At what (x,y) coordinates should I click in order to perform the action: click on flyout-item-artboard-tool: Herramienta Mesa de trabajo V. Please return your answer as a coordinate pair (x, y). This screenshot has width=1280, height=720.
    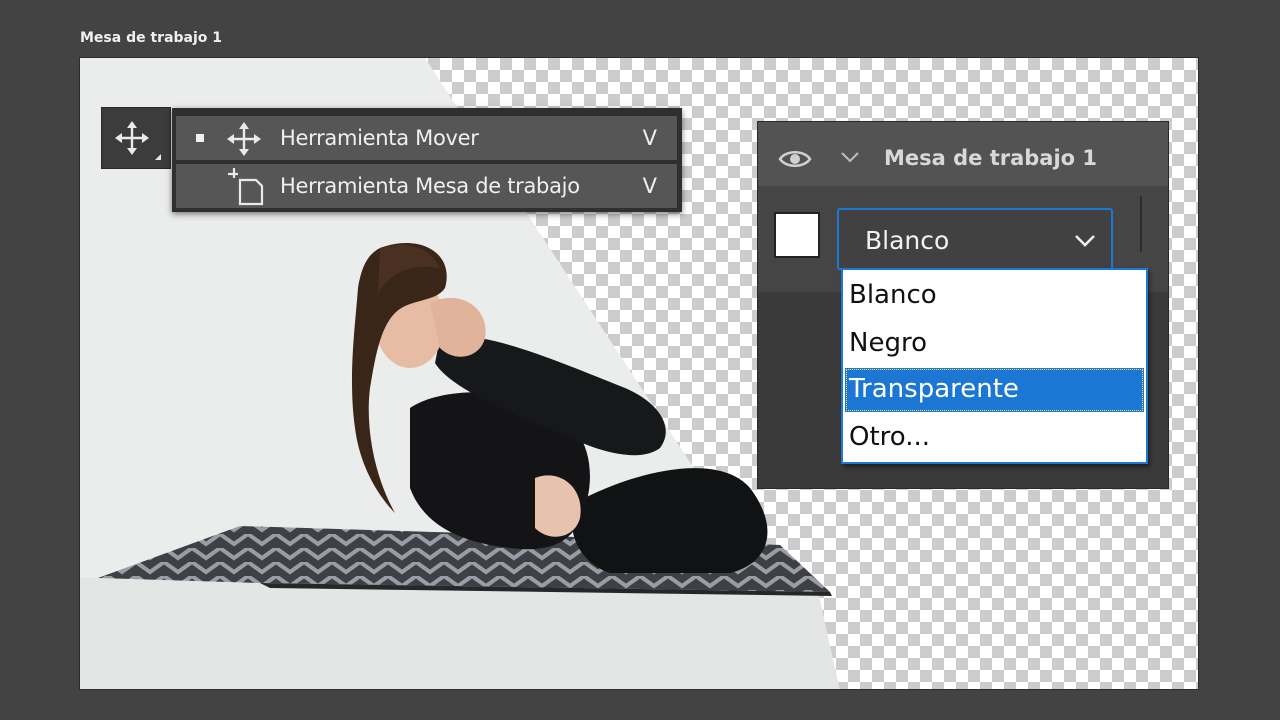
    Looking at the image, I should click on (426, 186).